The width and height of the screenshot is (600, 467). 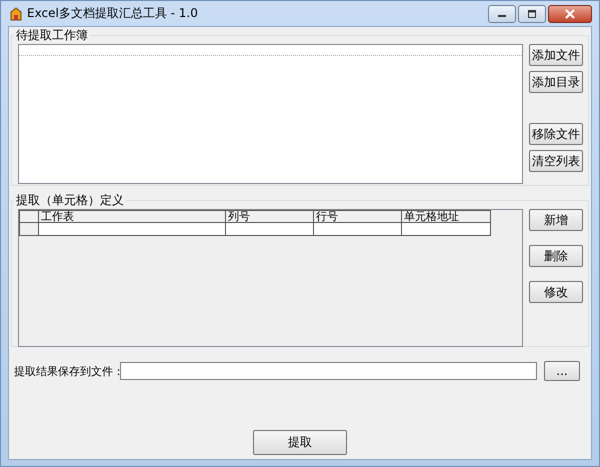 What do you see at coordinates (270, 216) in the screenshot?
I see `column-header: 列号` at bounding box center [270, 216].